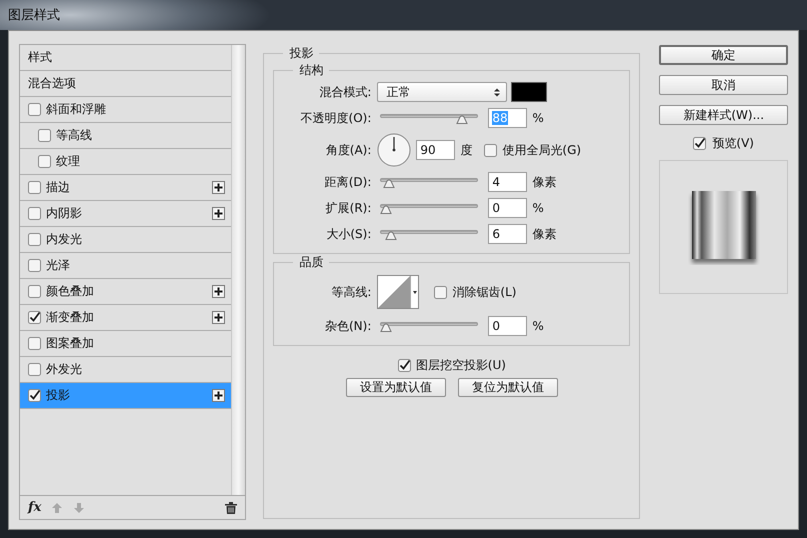 This screenshot has height=538, width=807. I want to click on field-label: 角度(A):, so click(348, 150).